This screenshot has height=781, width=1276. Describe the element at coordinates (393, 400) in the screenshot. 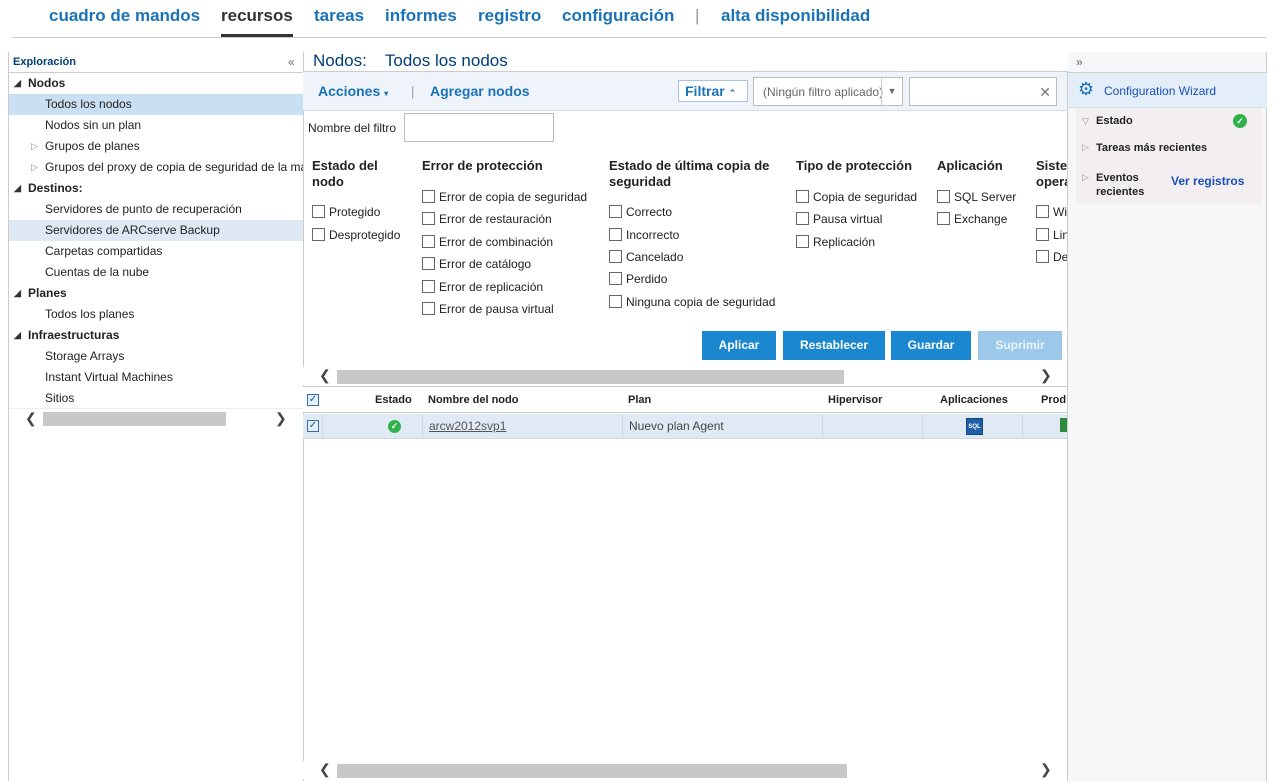

I see `column-status: Estado` at that location.